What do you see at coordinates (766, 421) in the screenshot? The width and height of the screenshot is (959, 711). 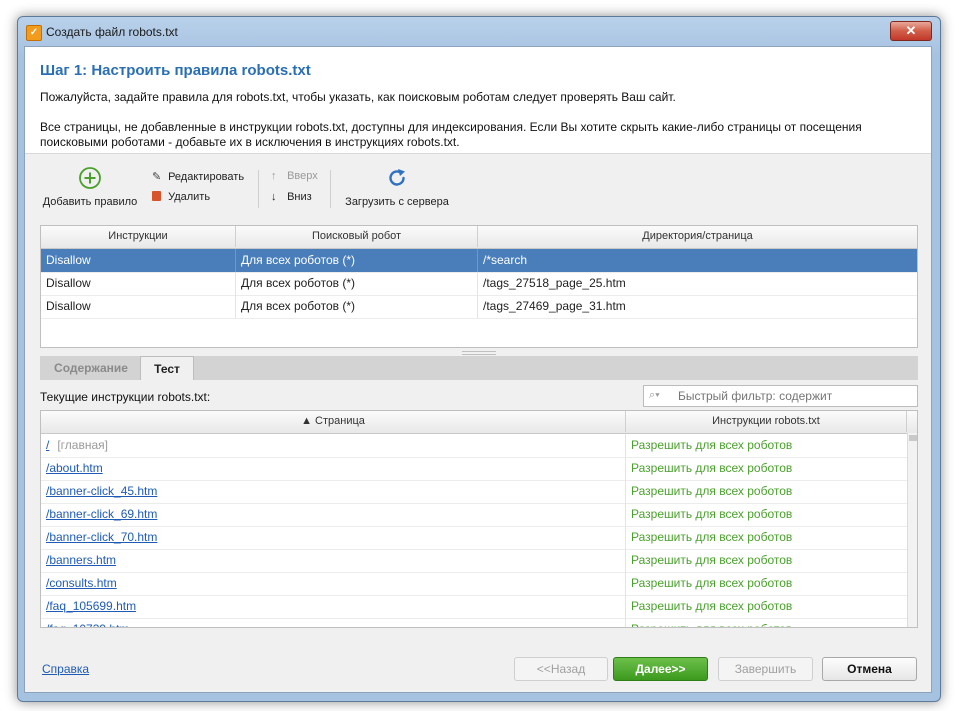 I see `column-header-robots-instructions: Инструкции robots.txt` at bounding box center [766, 421].